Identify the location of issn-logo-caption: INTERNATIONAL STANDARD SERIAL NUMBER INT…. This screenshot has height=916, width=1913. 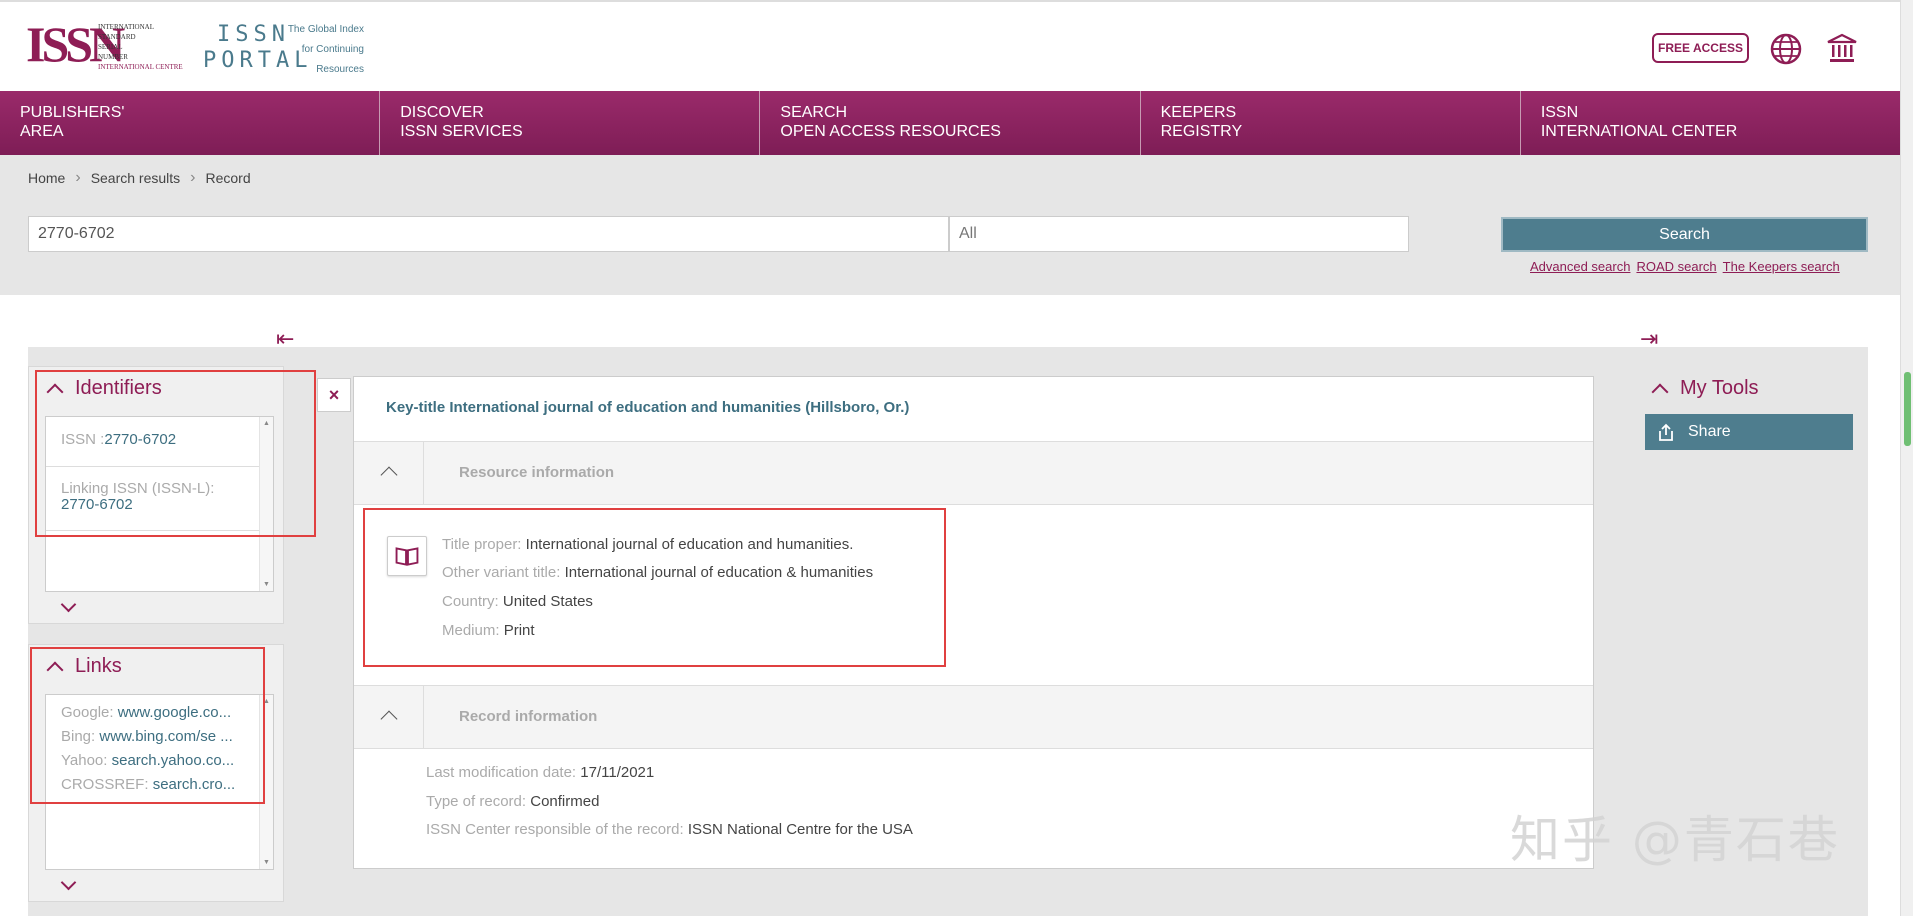
(140, 47).